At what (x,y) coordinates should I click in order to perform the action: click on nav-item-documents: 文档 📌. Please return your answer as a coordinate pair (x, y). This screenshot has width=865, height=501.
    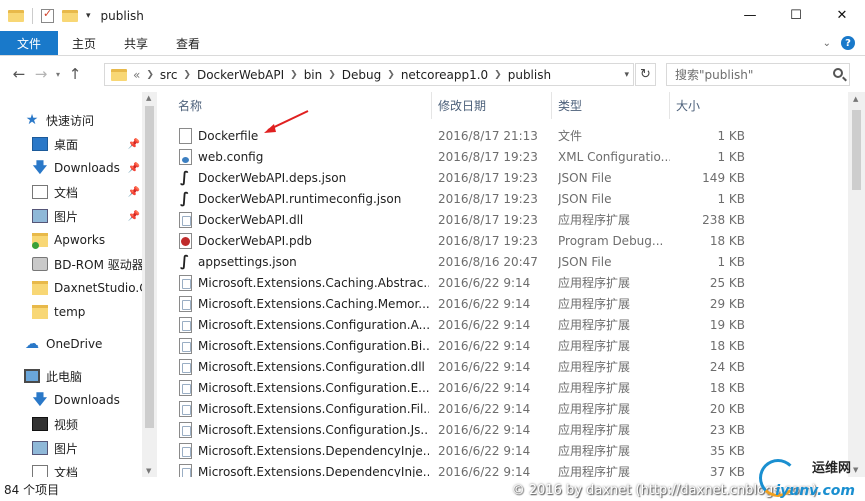
    Looking at the image, I should click on (87, 192).